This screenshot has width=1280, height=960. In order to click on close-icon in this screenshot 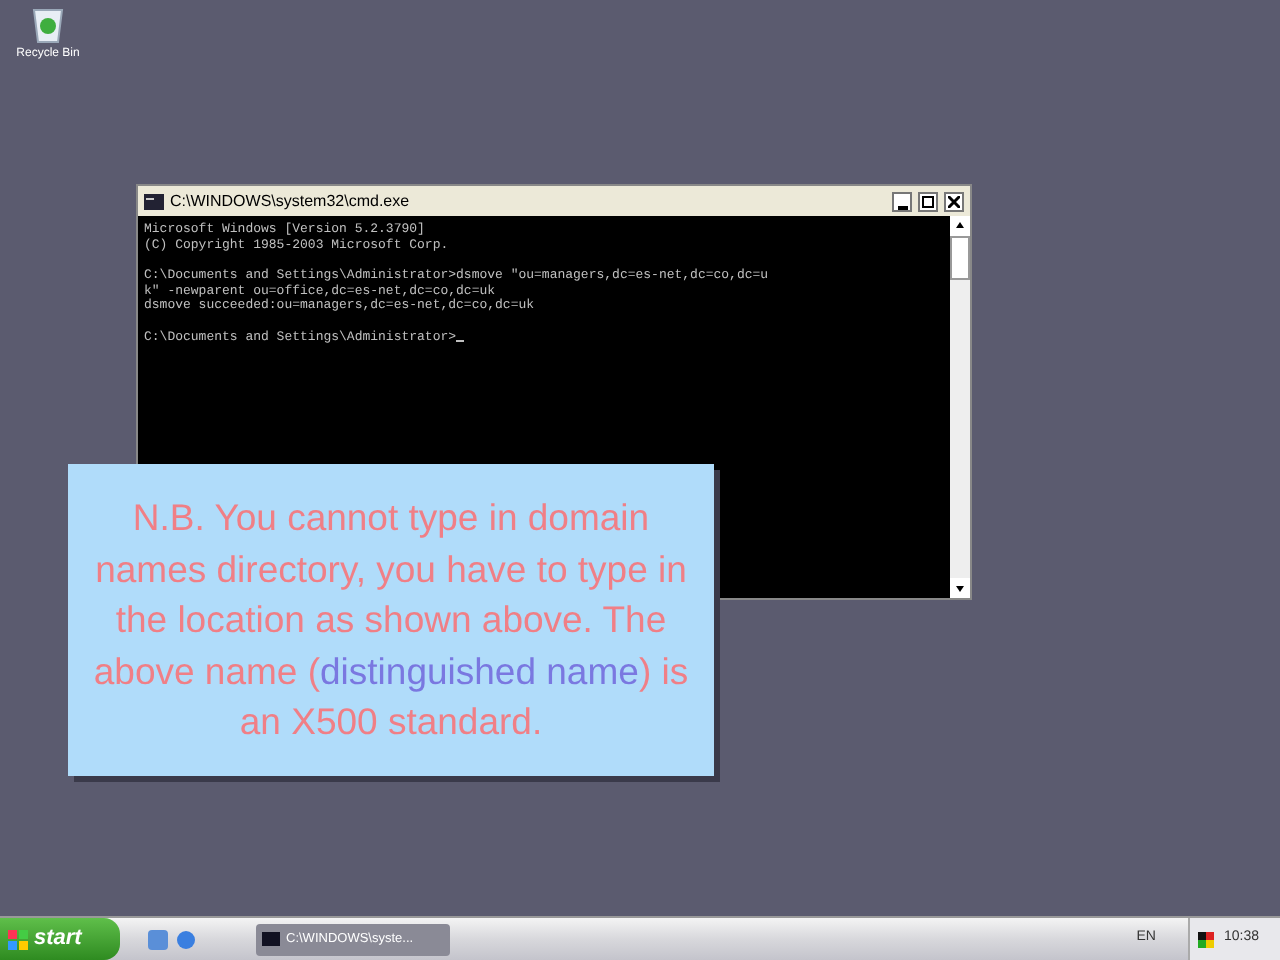, I will do `click(954, 201)`.